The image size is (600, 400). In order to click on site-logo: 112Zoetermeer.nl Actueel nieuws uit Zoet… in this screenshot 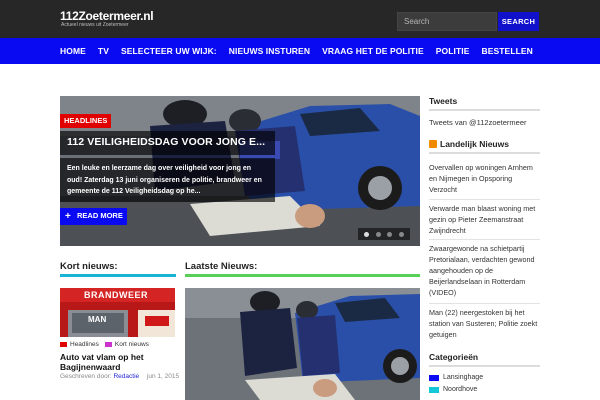, I will do `click(107, 19)`.